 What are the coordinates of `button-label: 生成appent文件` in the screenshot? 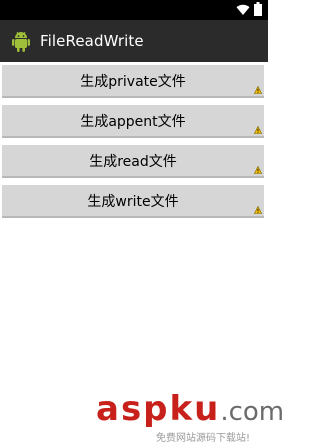 It's located at (133, 121).